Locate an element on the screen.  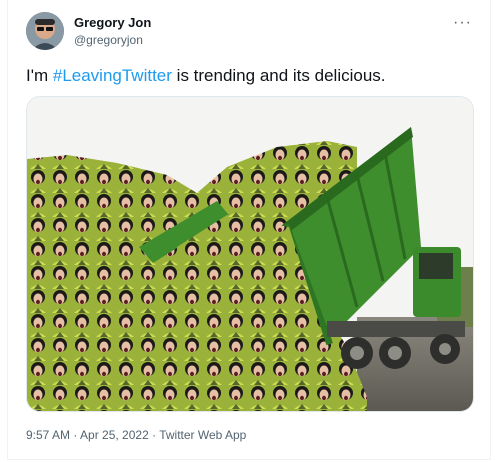
author-name: Gregory Jon is located at coordinates (112, 22).